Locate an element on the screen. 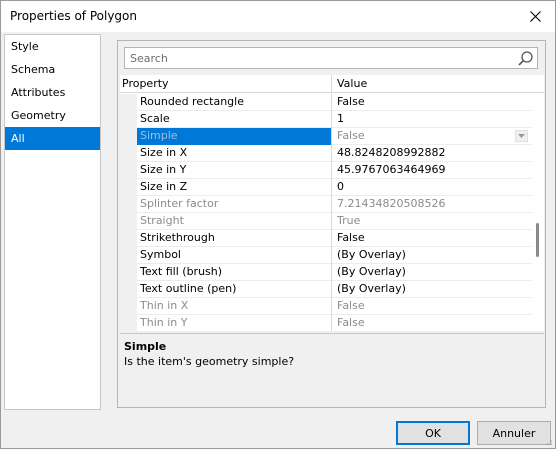  title-bar: Properties of Polygon is located at coordinates (278, 16).